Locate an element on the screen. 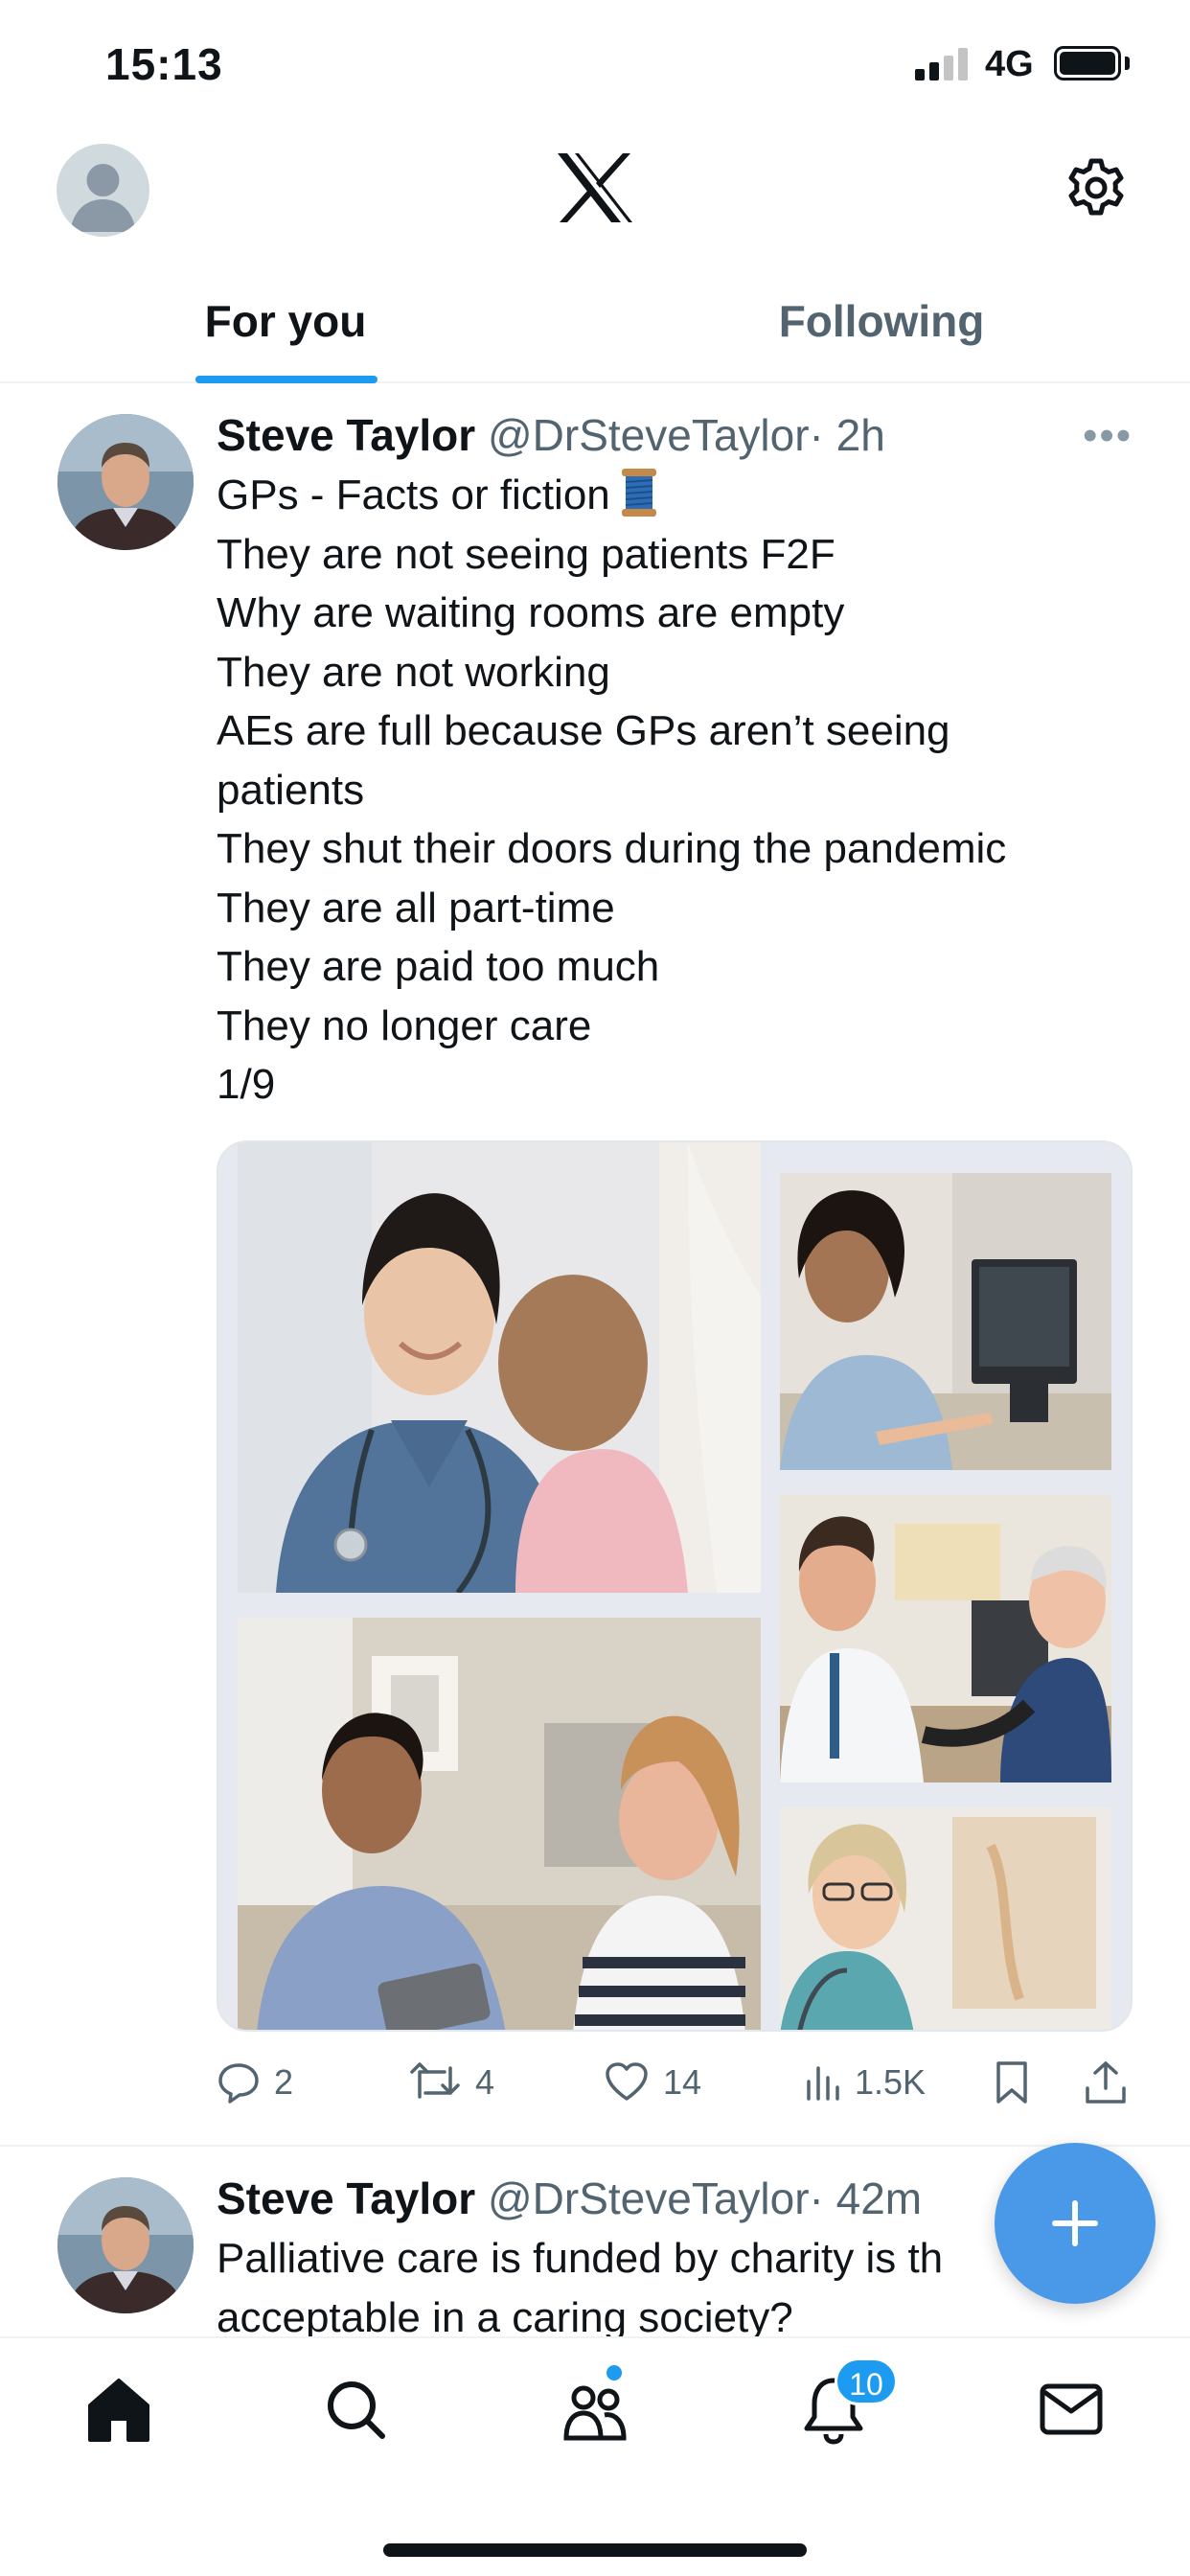 The height and width of the screenshot is (2576, 1190). share-icon is located at coordinates (1106, 2082).